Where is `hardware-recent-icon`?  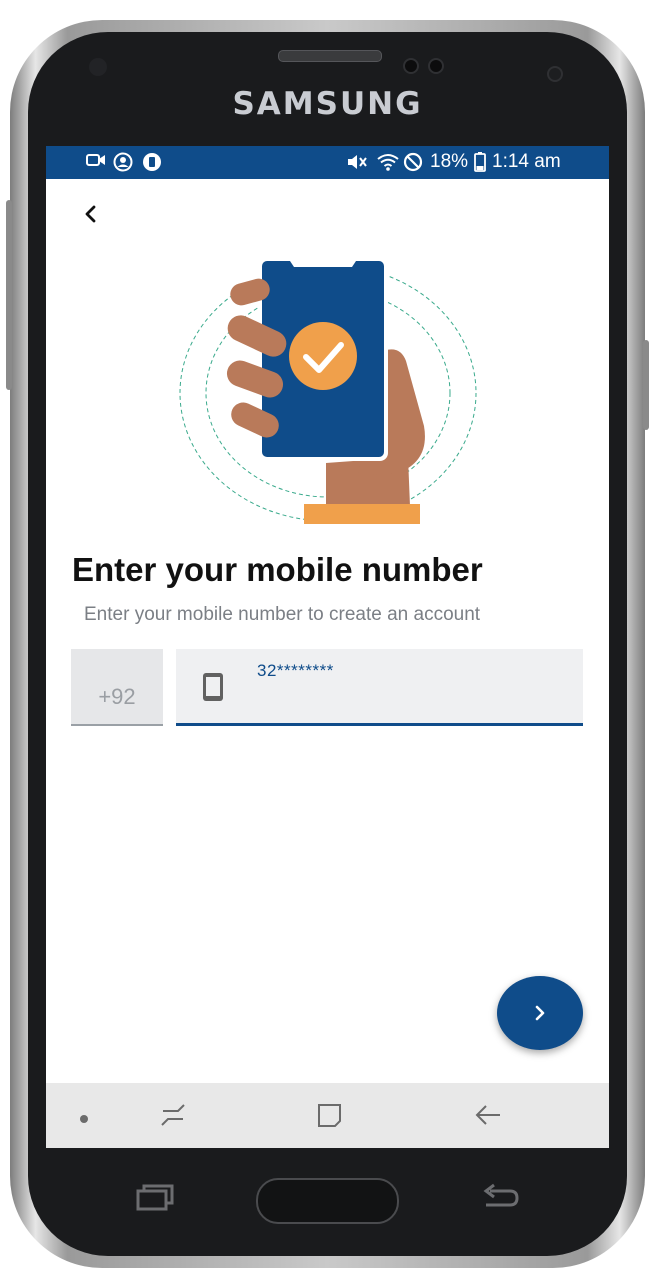 hardware-recent-icon is located at coordinates (155, 1200).